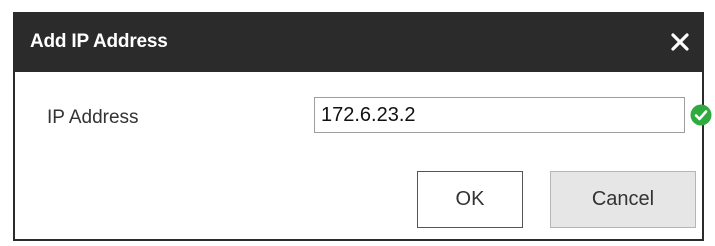  Describe the element at coordinates (499, 115) in the screenshot. I see `ip-address-input` at that location.